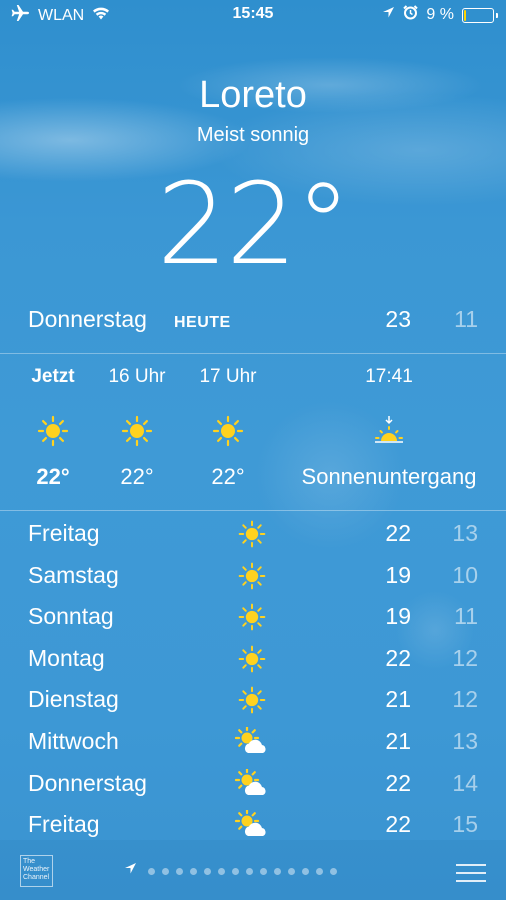 Image resolution: width=506 pixels, height=900 pixels. What do you see at coordinates (230, 871) in the screenshot?
I see `page-indicator` at bounding box center [230, 871].